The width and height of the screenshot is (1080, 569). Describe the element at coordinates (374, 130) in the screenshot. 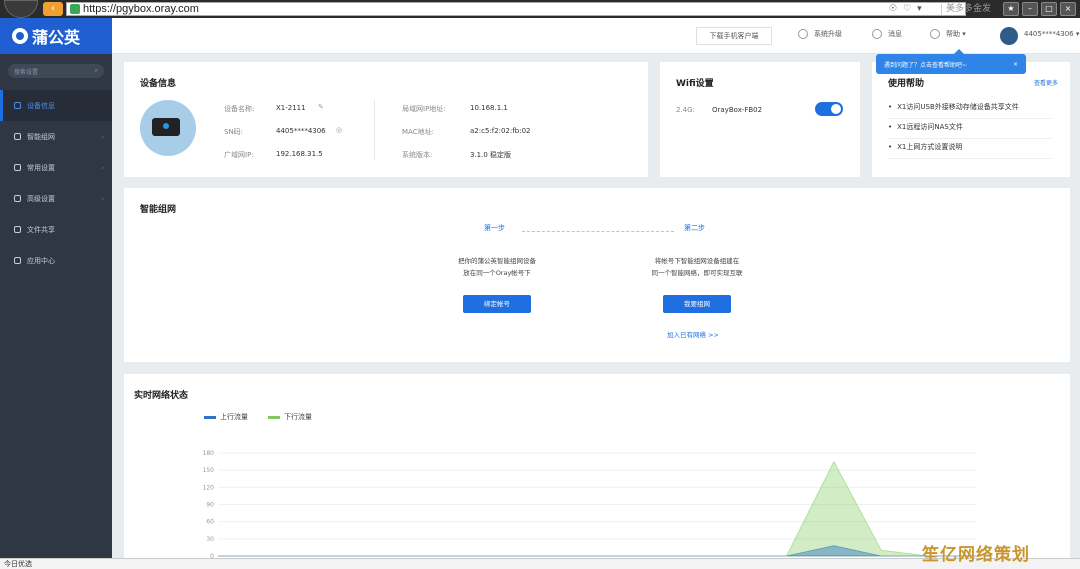

I see `divider` at that location.